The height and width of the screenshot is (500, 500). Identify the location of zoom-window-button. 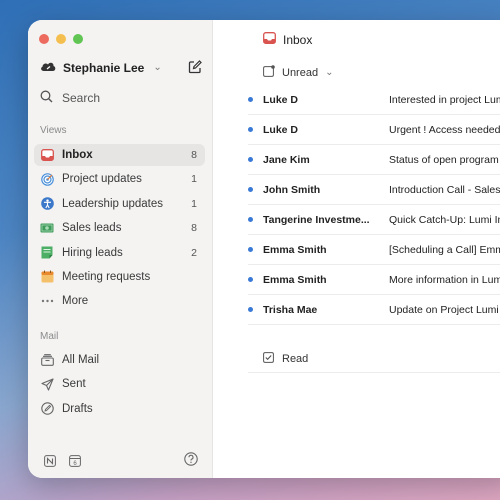
(78, 39).